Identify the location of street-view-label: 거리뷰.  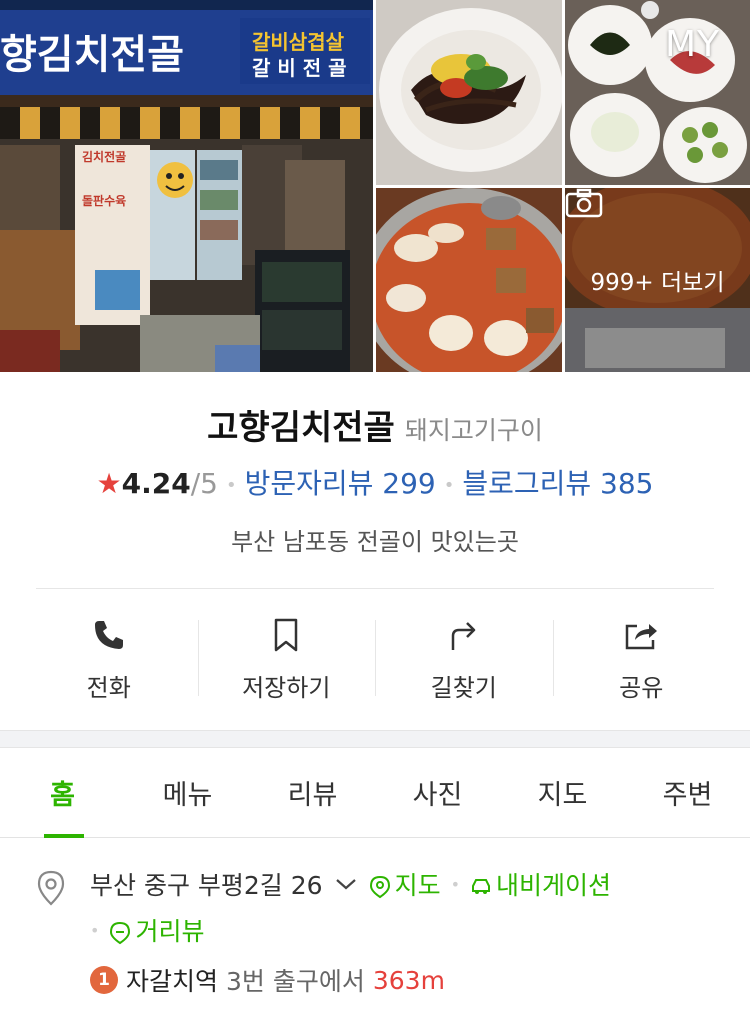
(170, 931).